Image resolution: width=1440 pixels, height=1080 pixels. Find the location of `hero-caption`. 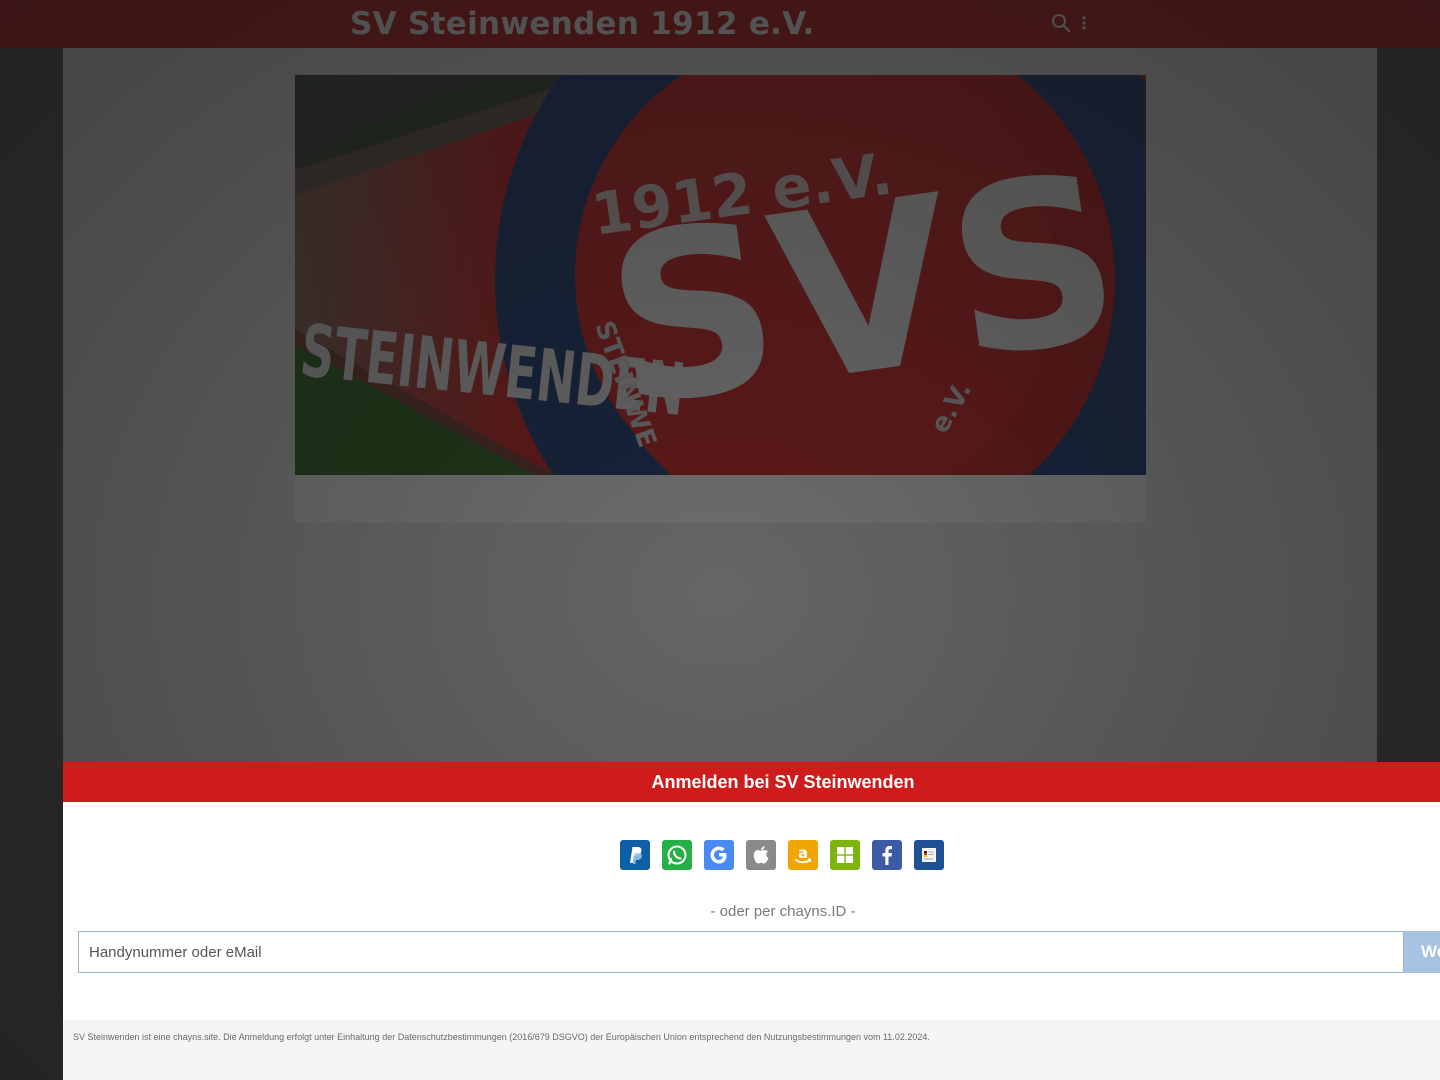

hero-caption is located at coordinates (720, 499).